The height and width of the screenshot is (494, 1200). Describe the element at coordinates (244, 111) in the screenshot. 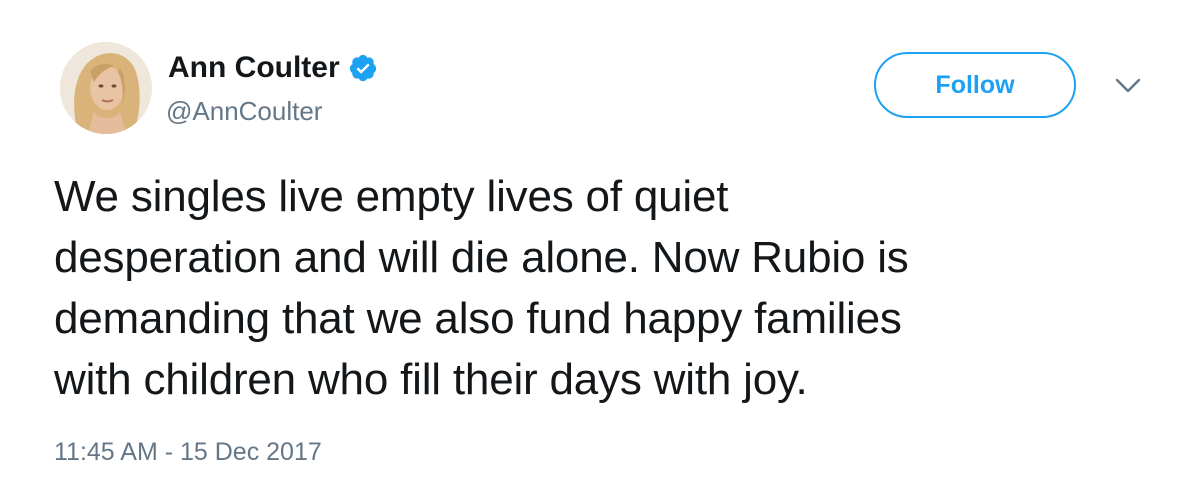

I see `author-handle: @AnnCoulter` at that location.